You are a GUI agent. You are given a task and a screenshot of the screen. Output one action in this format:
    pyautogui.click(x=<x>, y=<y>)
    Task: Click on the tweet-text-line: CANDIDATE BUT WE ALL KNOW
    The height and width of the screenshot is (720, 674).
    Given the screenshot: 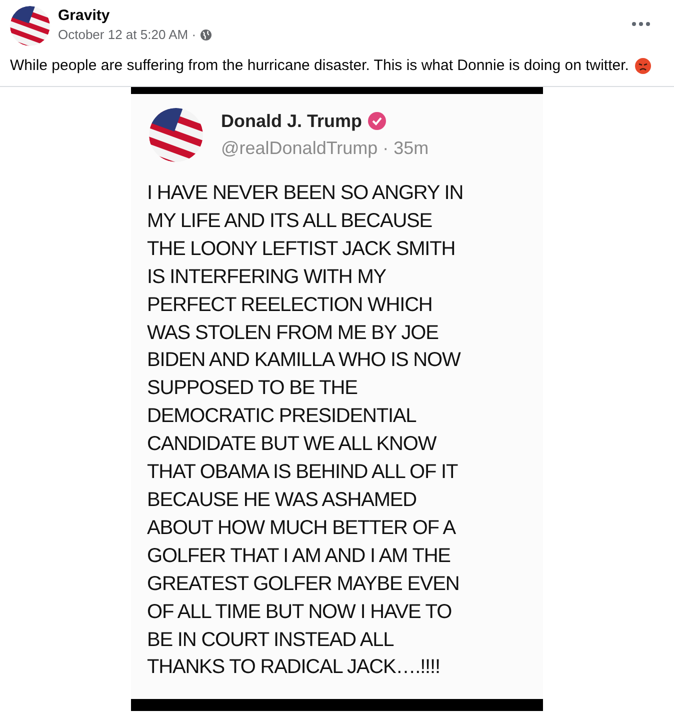 What is the action you would take?
    pyautogui.click(x=292, y=445)
    